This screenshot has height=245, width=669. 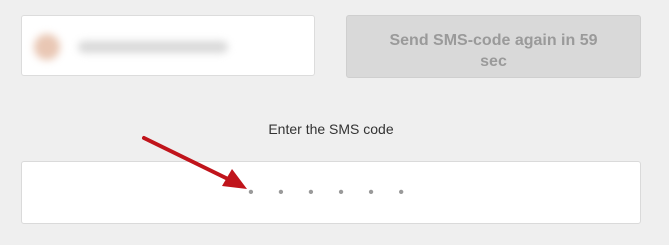 What do you see at coordinates (153, 47) in the screenshot?
I see `redacted-phone-value: •••••••••••` at bounding box center [153, 47].